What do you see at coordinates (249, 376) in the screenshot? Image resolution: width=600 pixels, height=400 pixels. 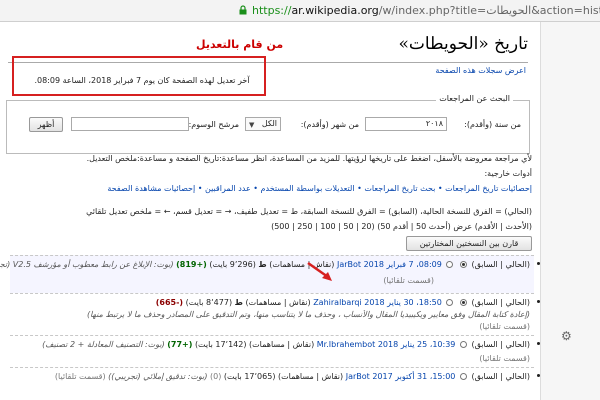 I see `revision-size: (17٬065 بايت)` at bounding box center [249, 376].